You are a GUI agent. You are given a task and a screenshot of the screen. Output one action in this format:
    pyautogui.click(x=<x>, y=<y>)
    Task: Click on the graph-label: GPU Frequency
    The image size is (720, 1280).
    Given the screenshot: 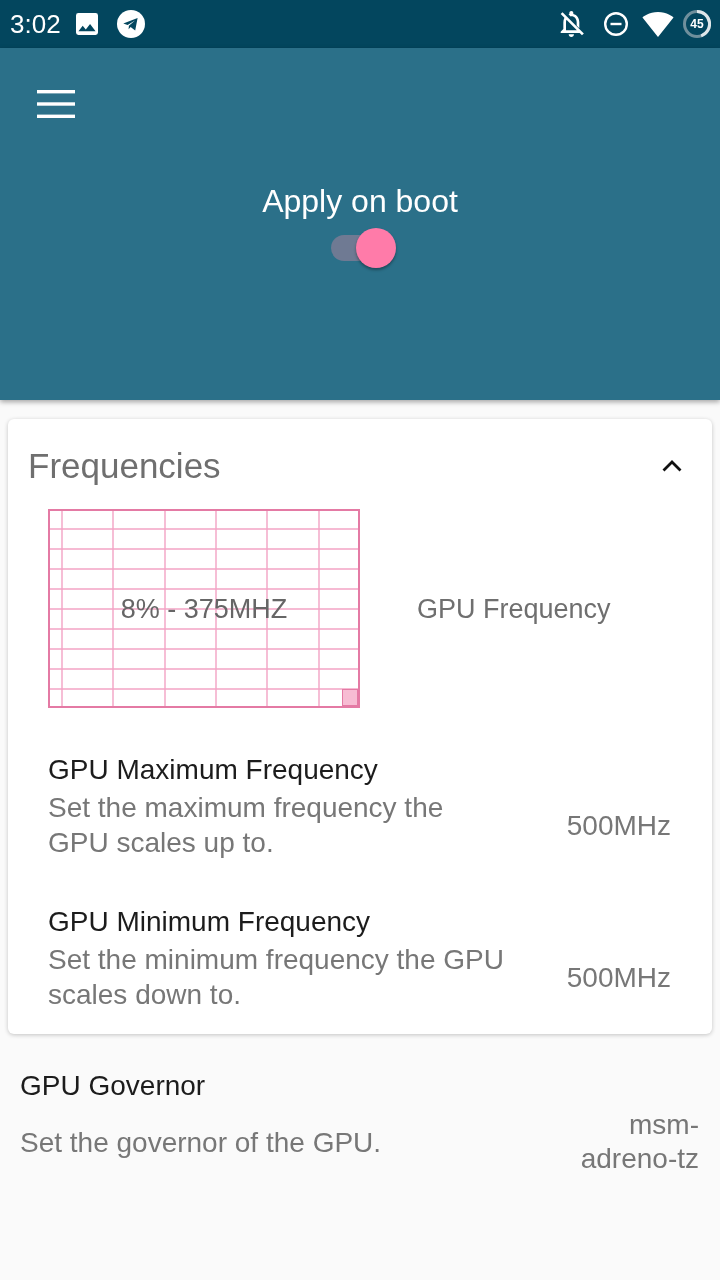 What is the action you would take?
    pyautogui.click(x=514, y=608)
    